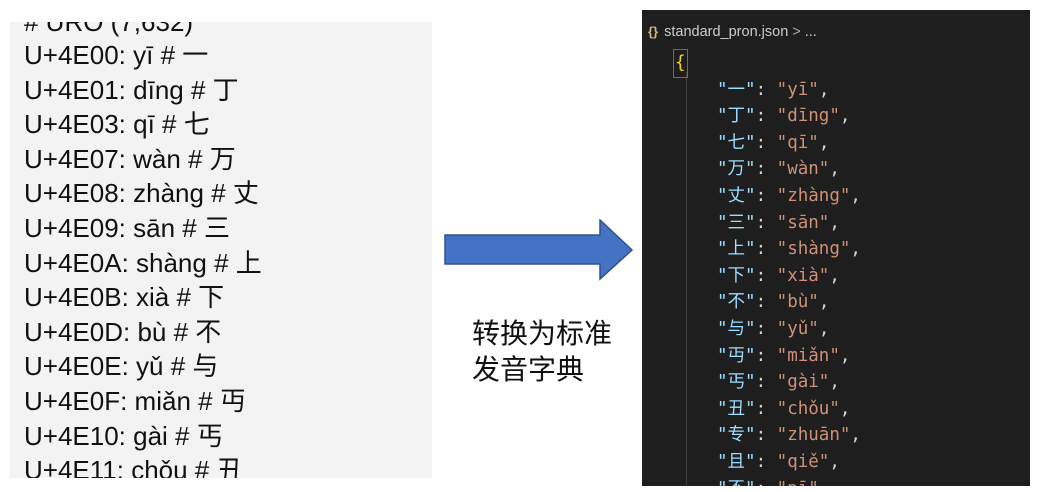  I want to click on unicode-listing-line: U+4E0B: xià # 下, so click(124, 297).